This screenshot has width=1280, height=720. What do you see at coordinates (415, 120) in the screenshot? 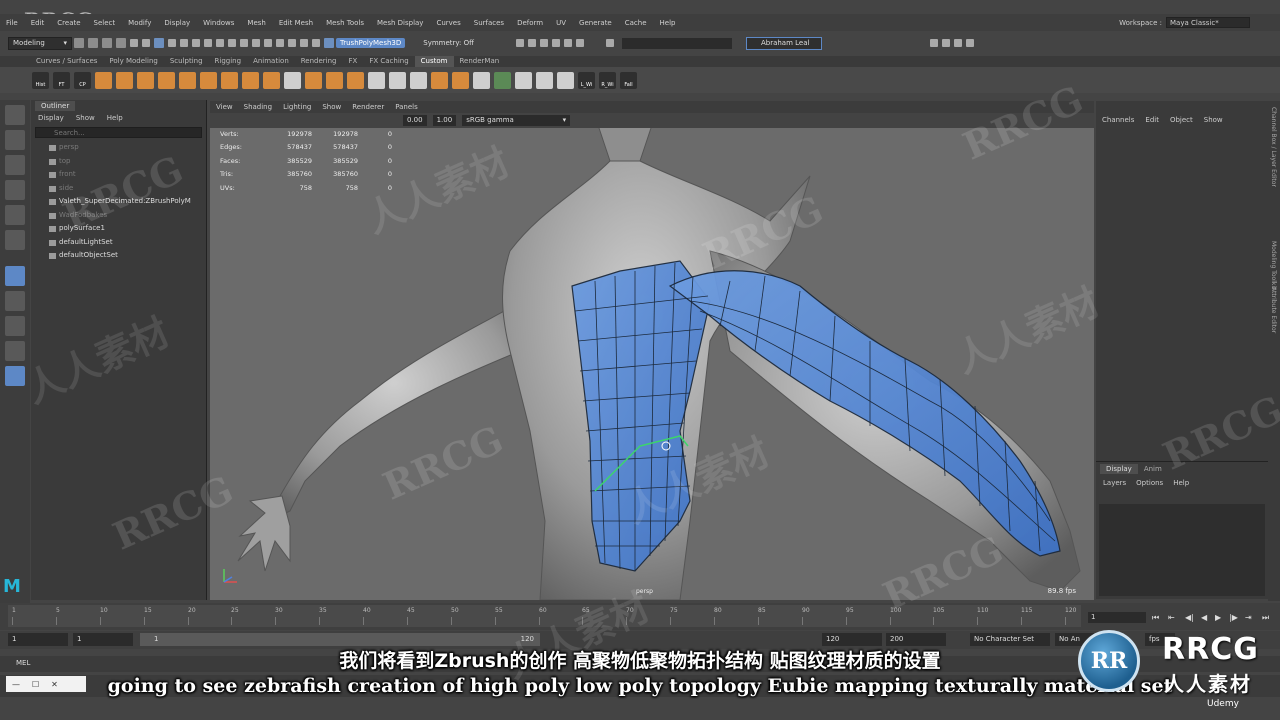
I see `exposure-field: 0.00` at bounding box center [415, 120].